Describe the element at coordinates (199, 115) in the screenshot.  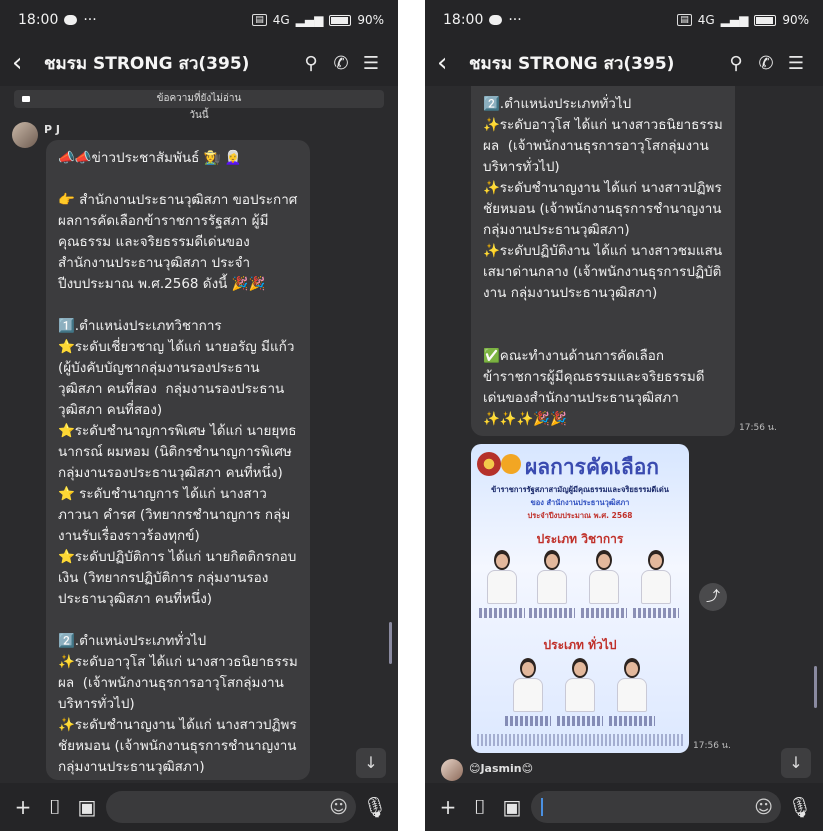
I see `date-divider: วันนี้` at that location.